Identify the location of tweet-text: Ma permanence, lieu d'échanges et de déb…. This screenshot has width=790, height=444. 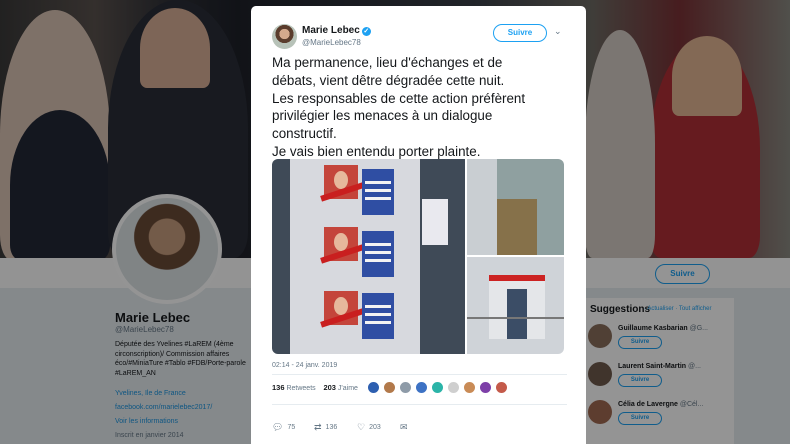
(422, 107).